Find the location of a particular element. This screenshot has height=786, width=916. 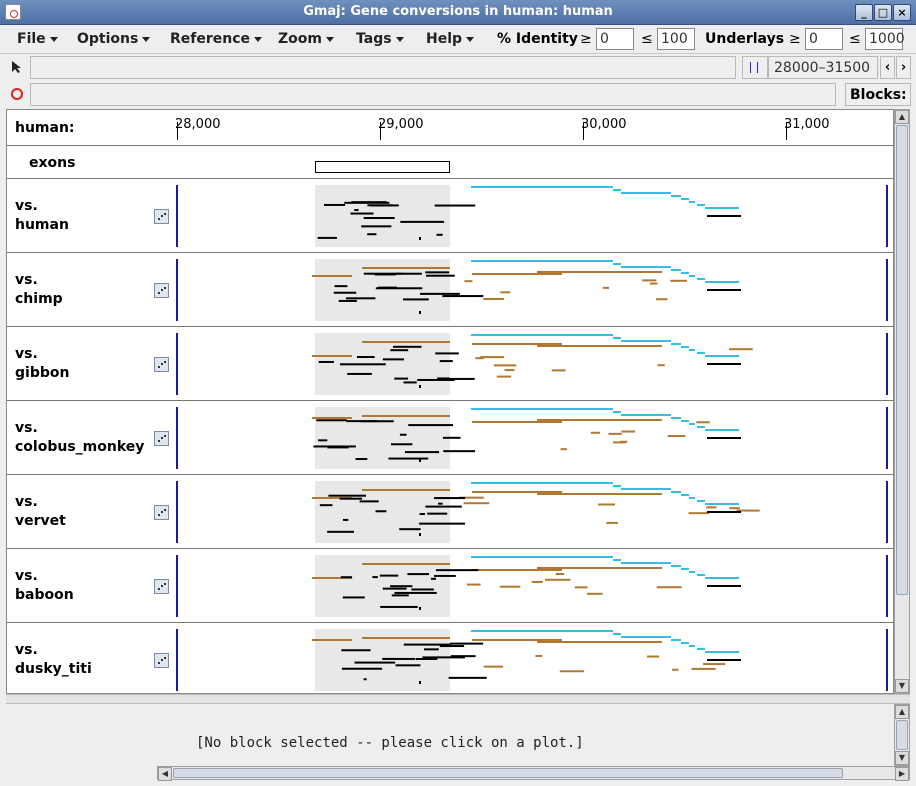

window-title: Gmaj: Gene conversions in human: human is located at coordinates (458, 11).